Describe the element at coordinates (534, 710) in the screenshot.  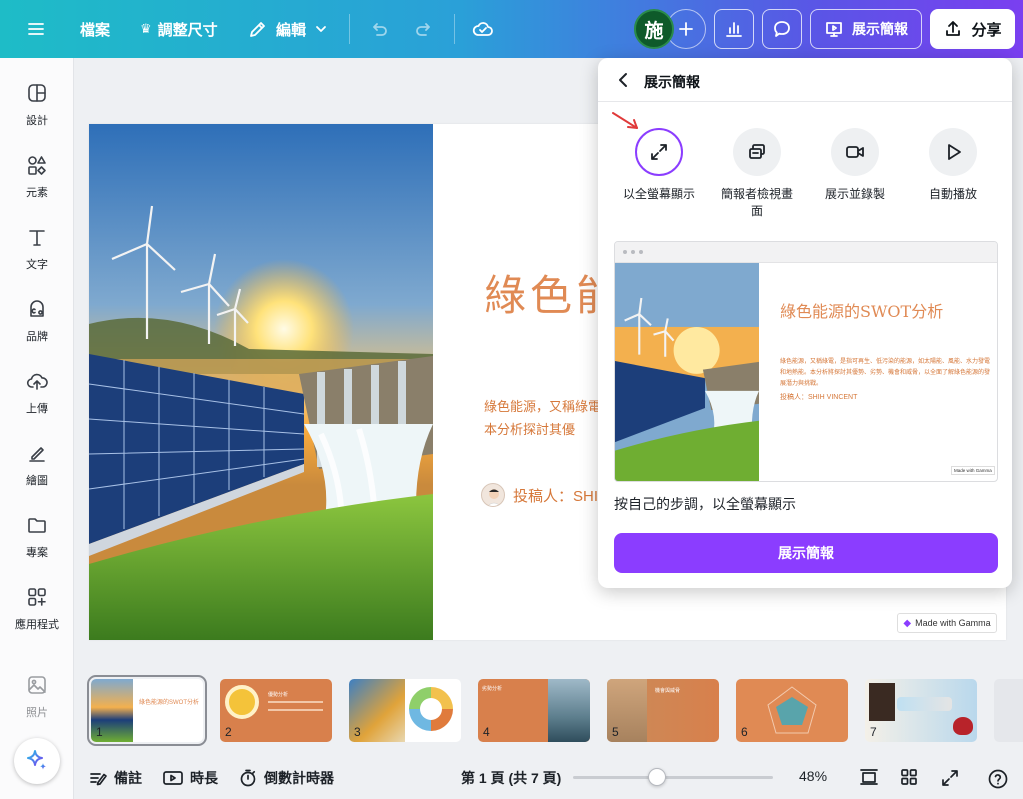
I see `slide-thumbnail: 劣勢分析 4` at that location.